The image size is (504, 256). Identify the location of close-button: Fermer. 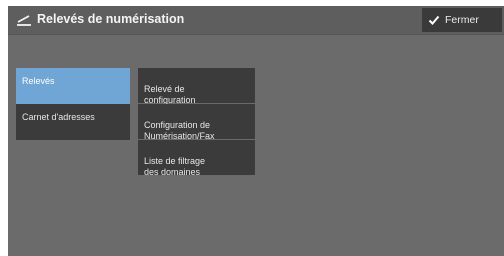
(462, 20).